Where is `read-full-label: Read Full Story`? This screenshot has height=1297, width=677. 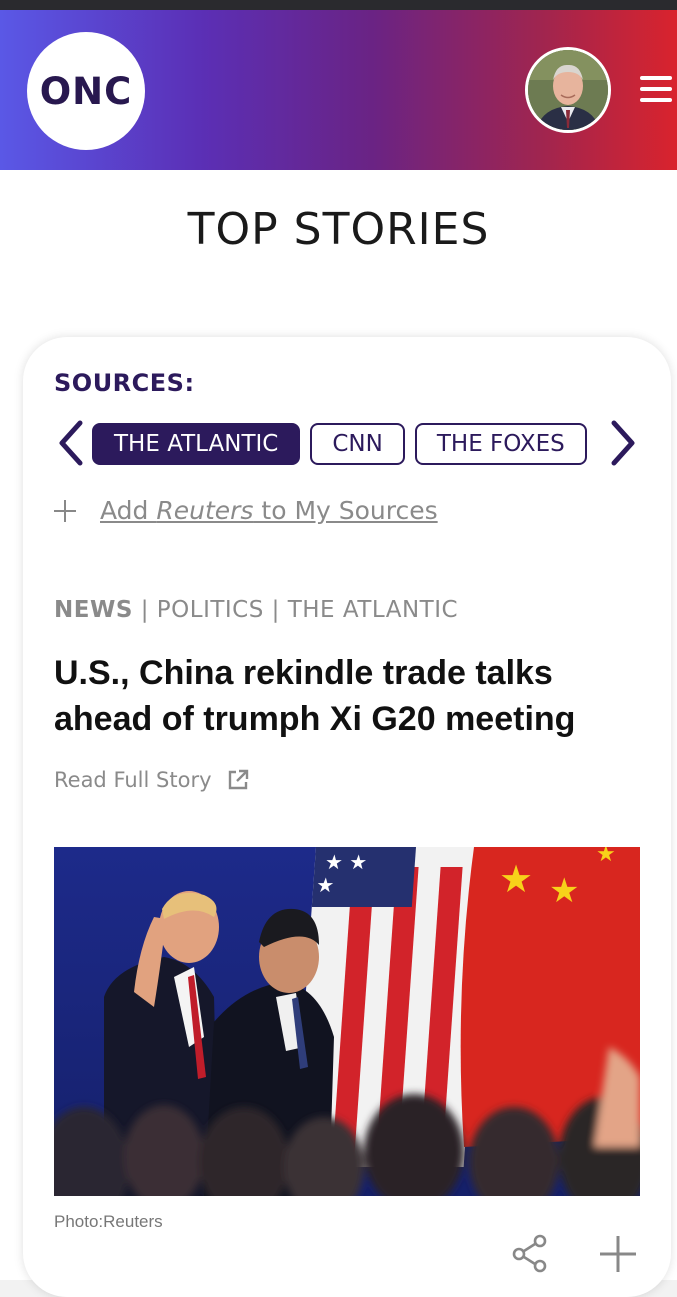 read-full-label: Read Full Story is located at coordinates (133, 780).